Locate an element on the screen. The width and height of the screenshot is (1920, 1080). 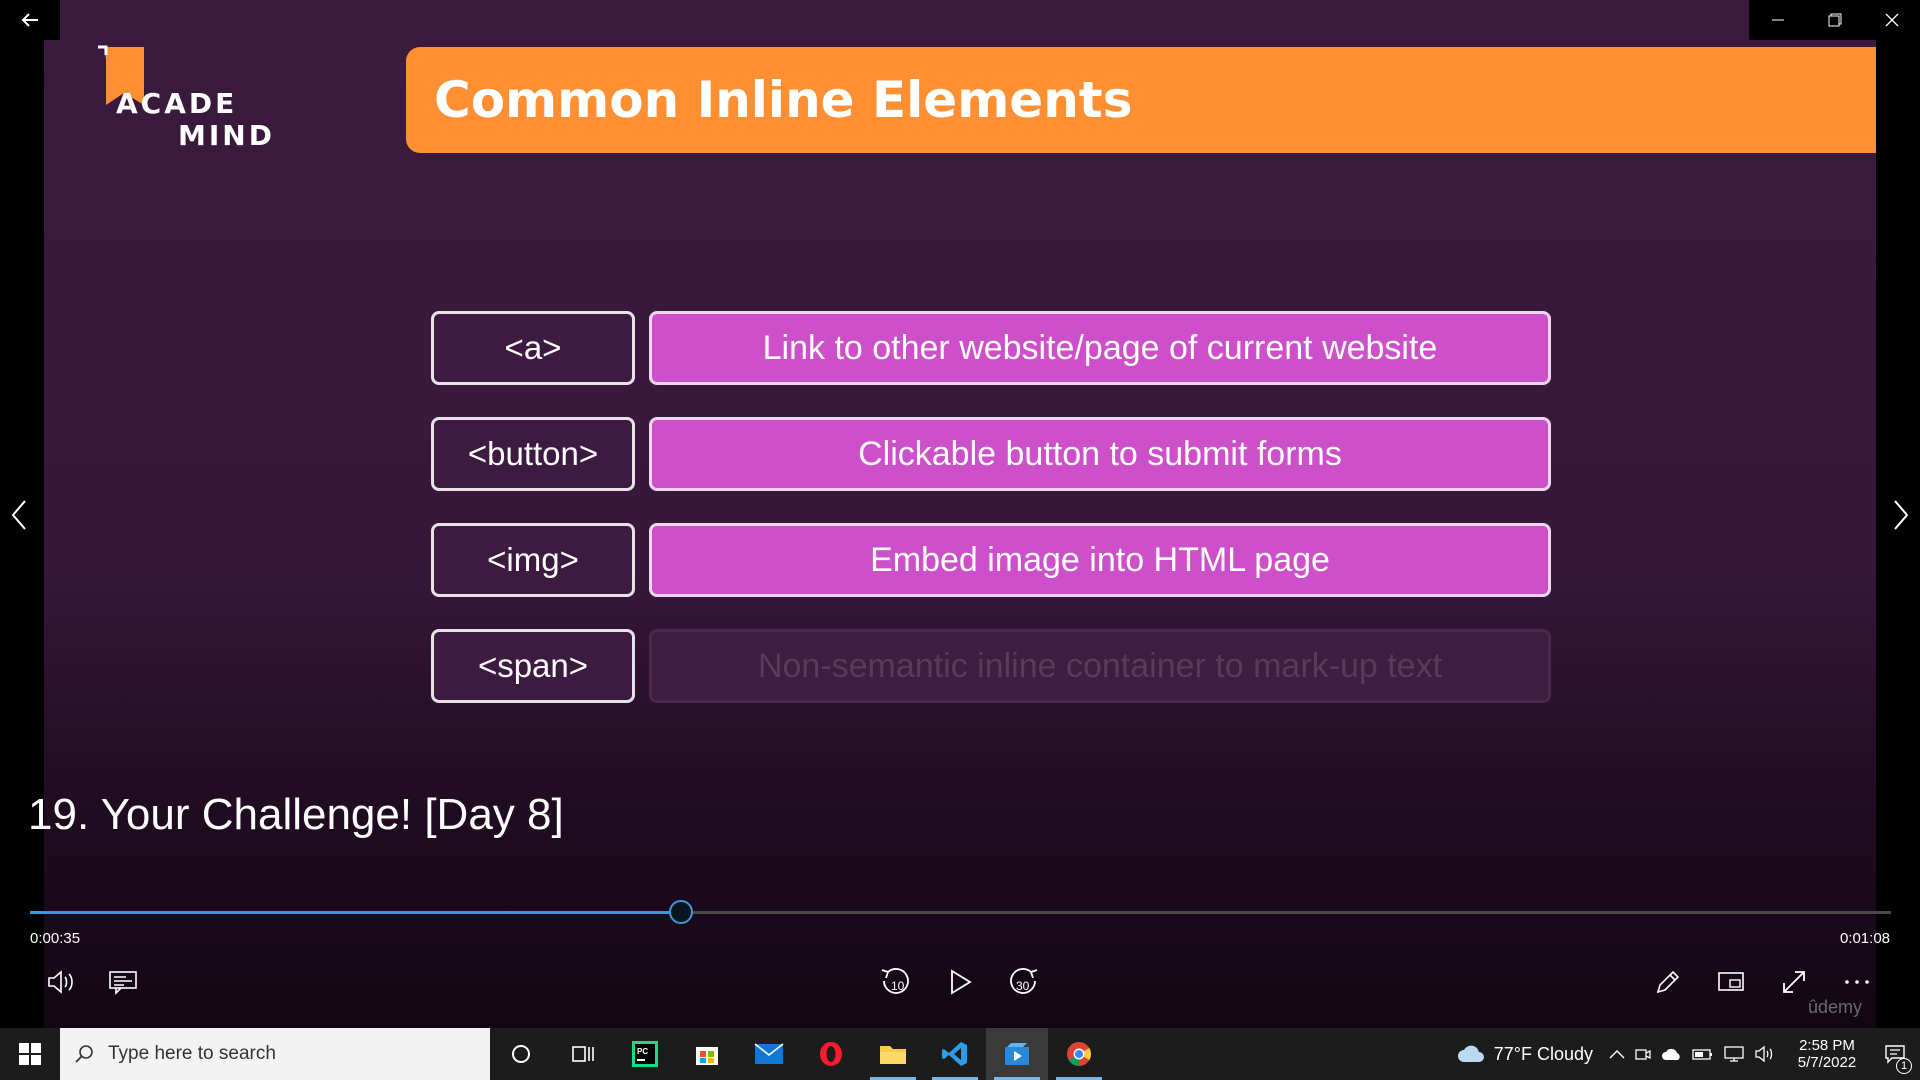
seek-bar is located at coordinates (960, 912).